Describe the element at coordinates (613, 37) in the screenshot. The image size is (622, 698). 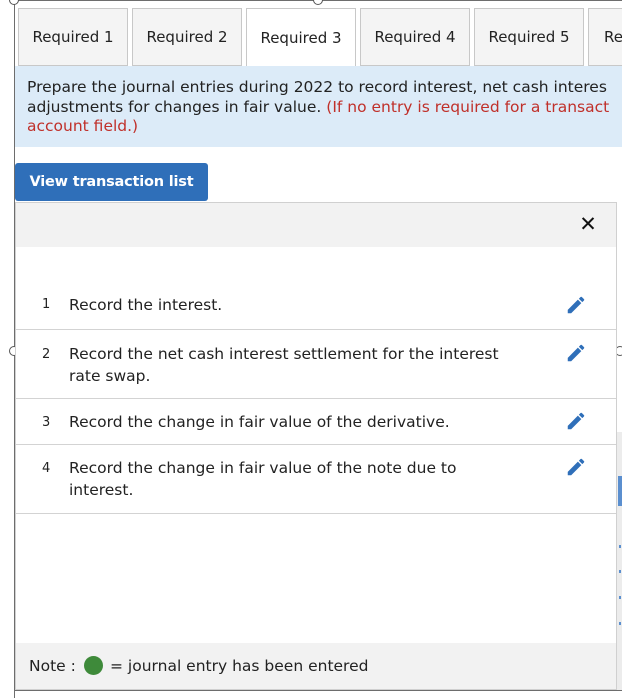
I see `tab-label: Re` at that location.